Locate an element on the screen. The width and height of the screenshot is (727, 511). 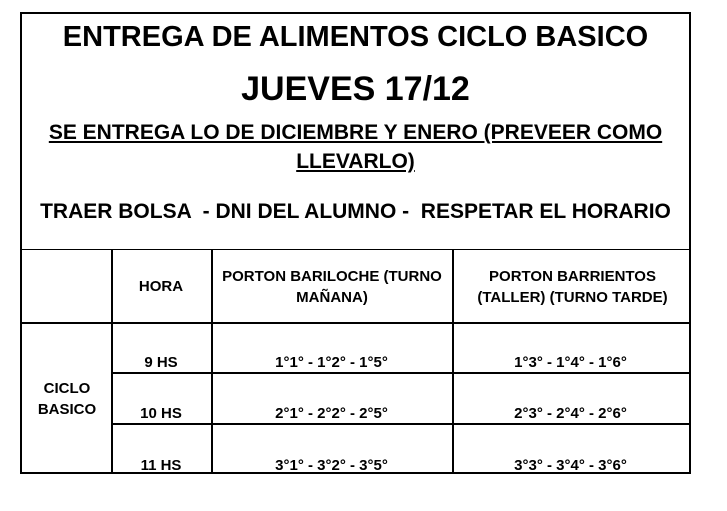
table-divider is located at coordinates (355, 323).